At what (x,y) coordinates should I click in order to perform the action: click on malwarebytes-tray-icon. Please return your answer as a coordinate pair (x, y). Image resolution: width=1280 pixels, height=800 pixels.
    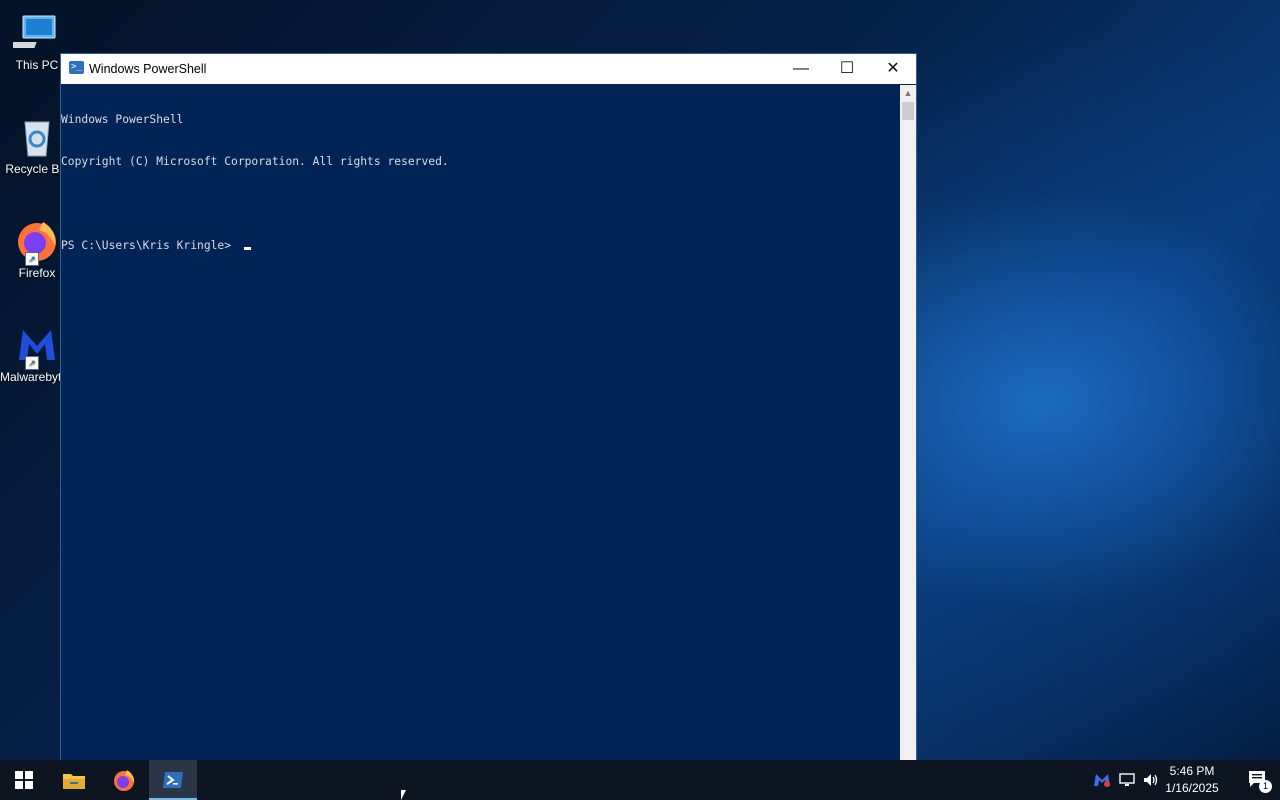
    Looking at the image, I should click on (1102, 780).